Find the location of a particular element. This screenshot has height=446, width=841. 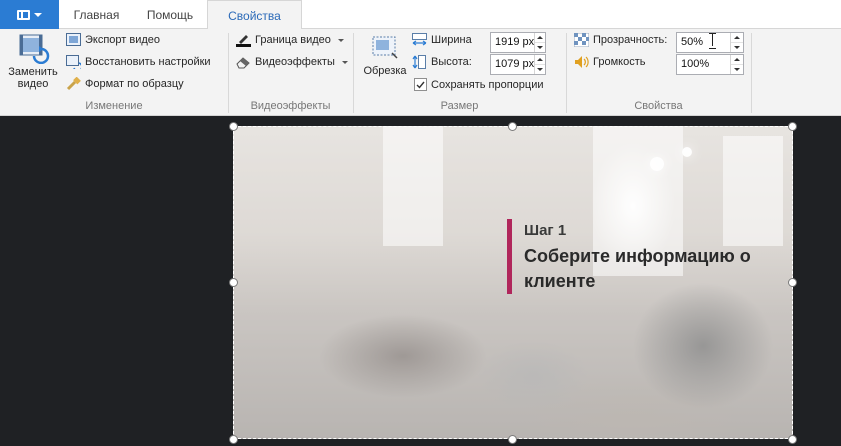

width-increment-button is located at coordinates (540, 37).